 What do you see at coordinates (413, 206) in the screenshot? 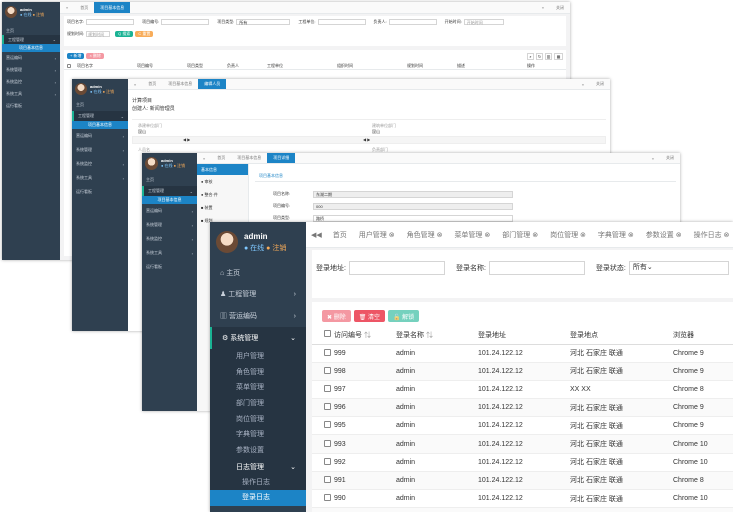
I see `project-number-field: 000` at bounding box center [413, 206].